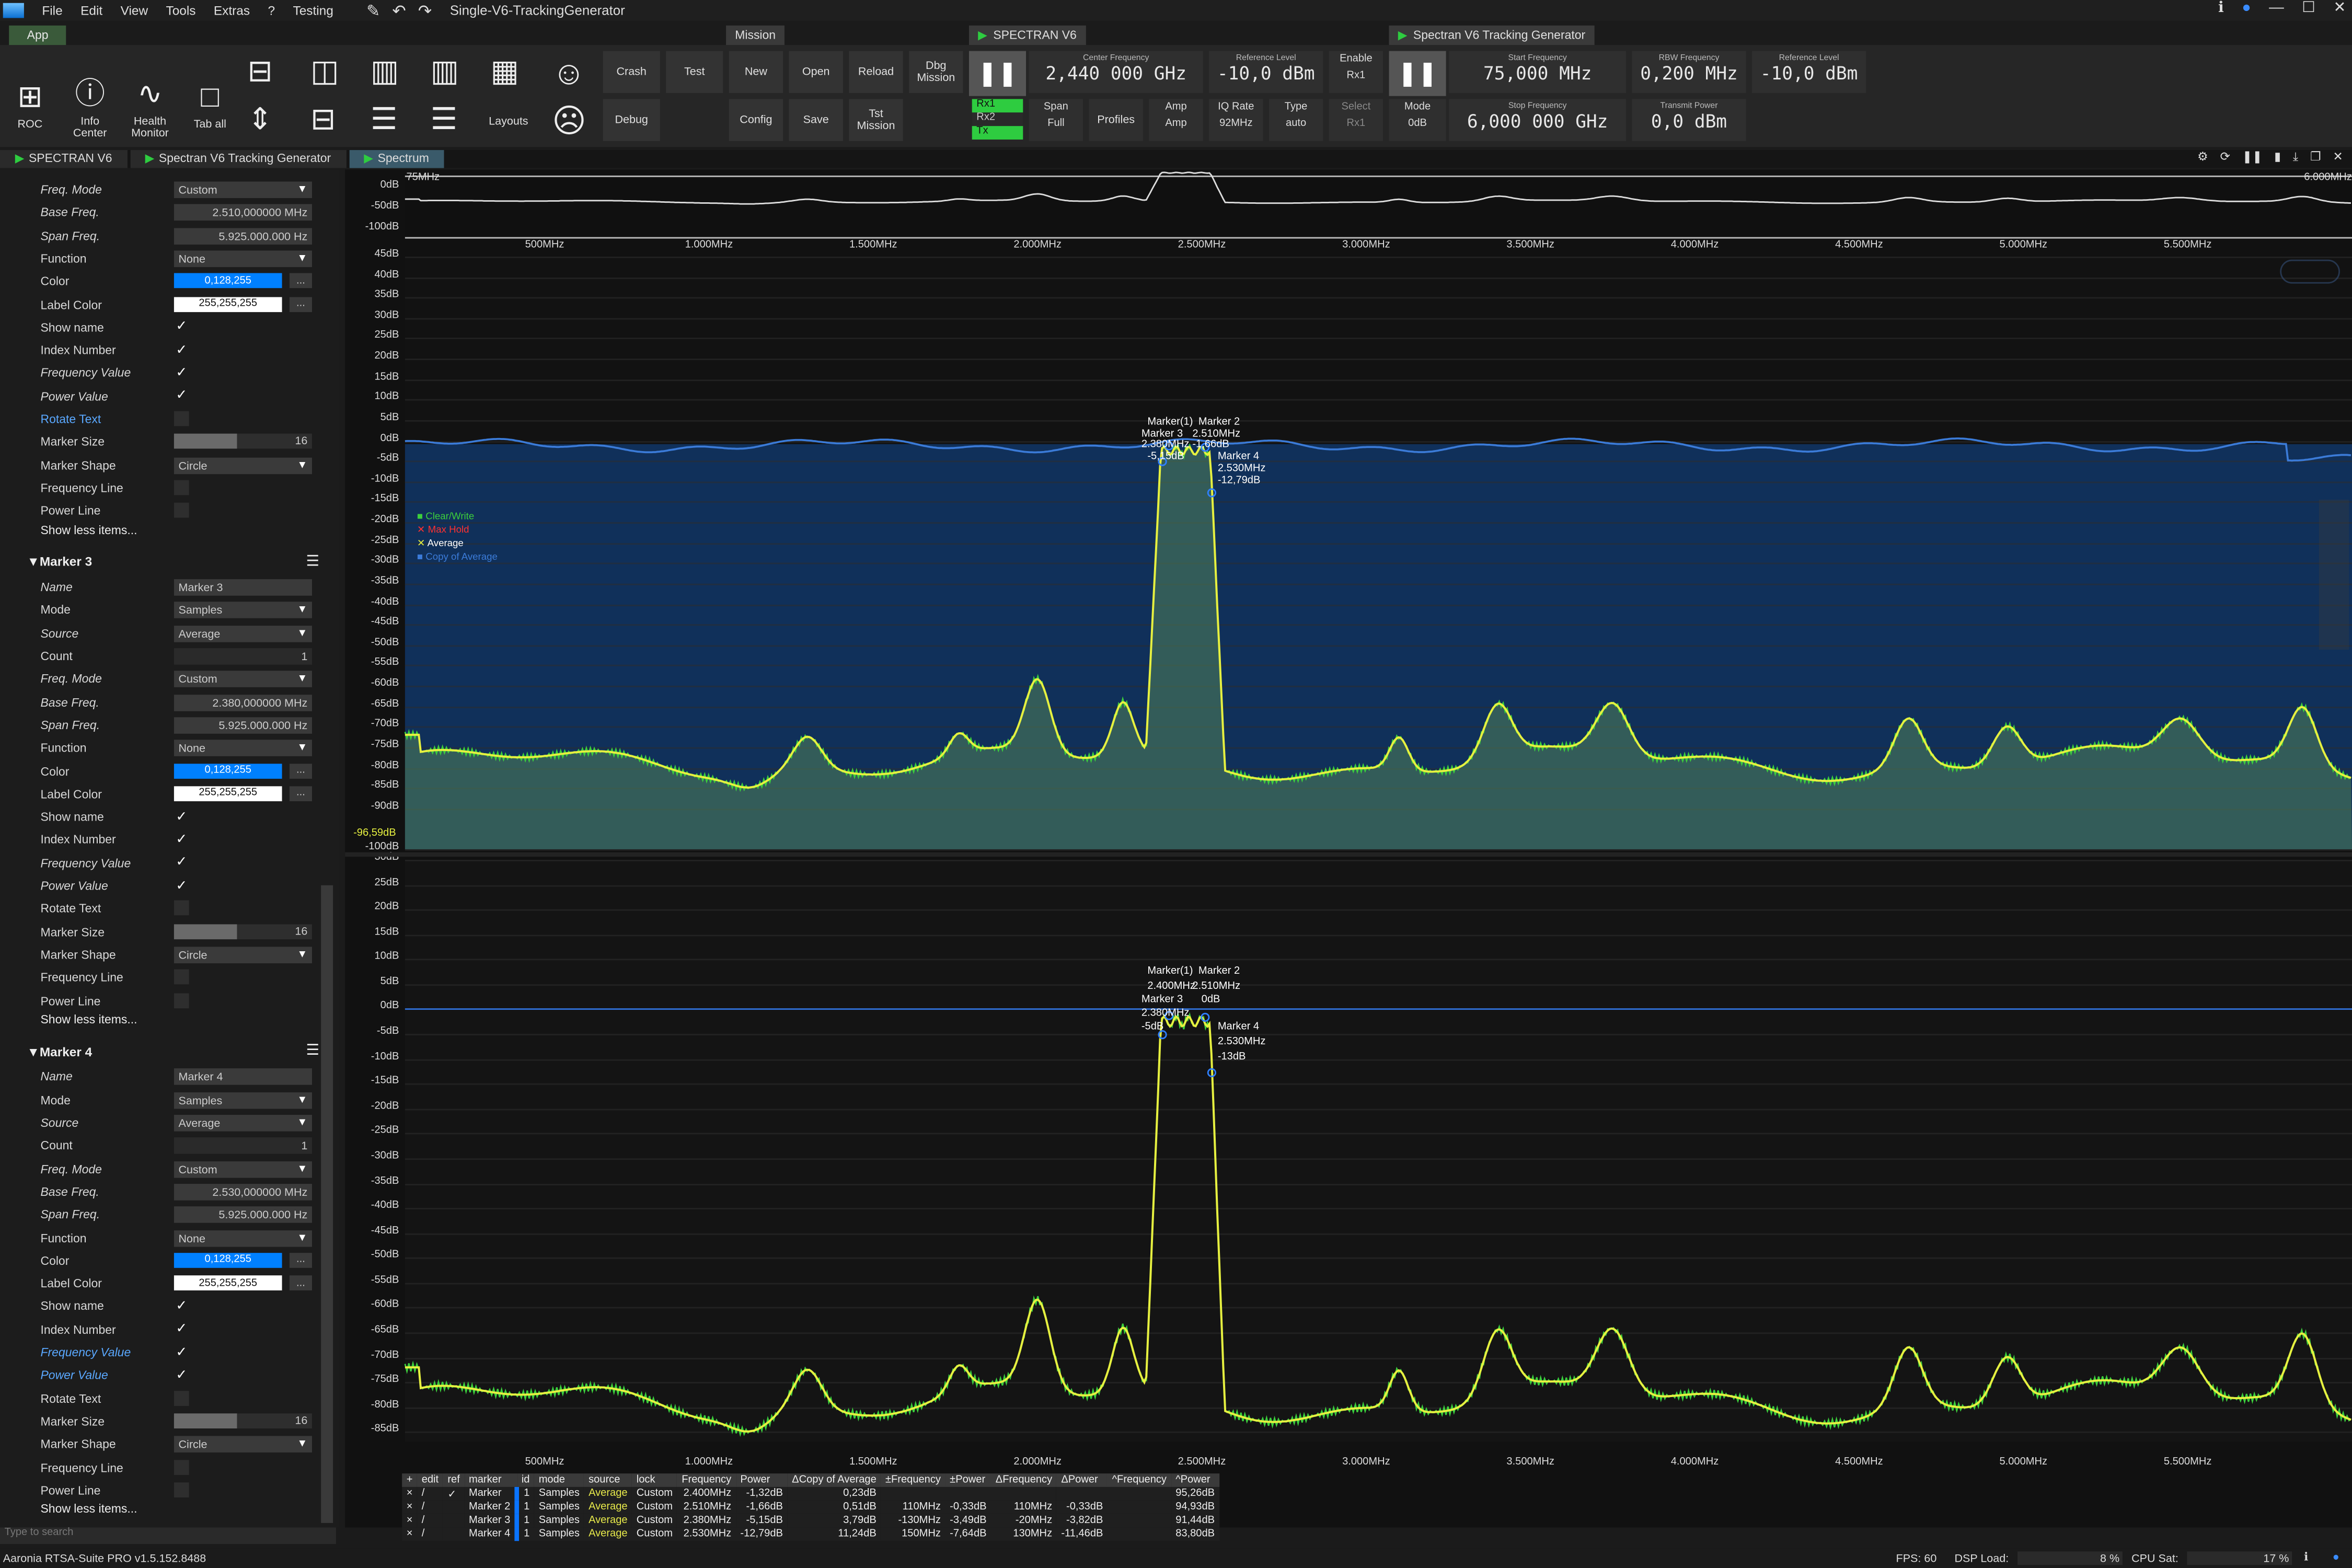  I want to click on base-freq-input: 2.510,000000 MHz, so click(243, 212).